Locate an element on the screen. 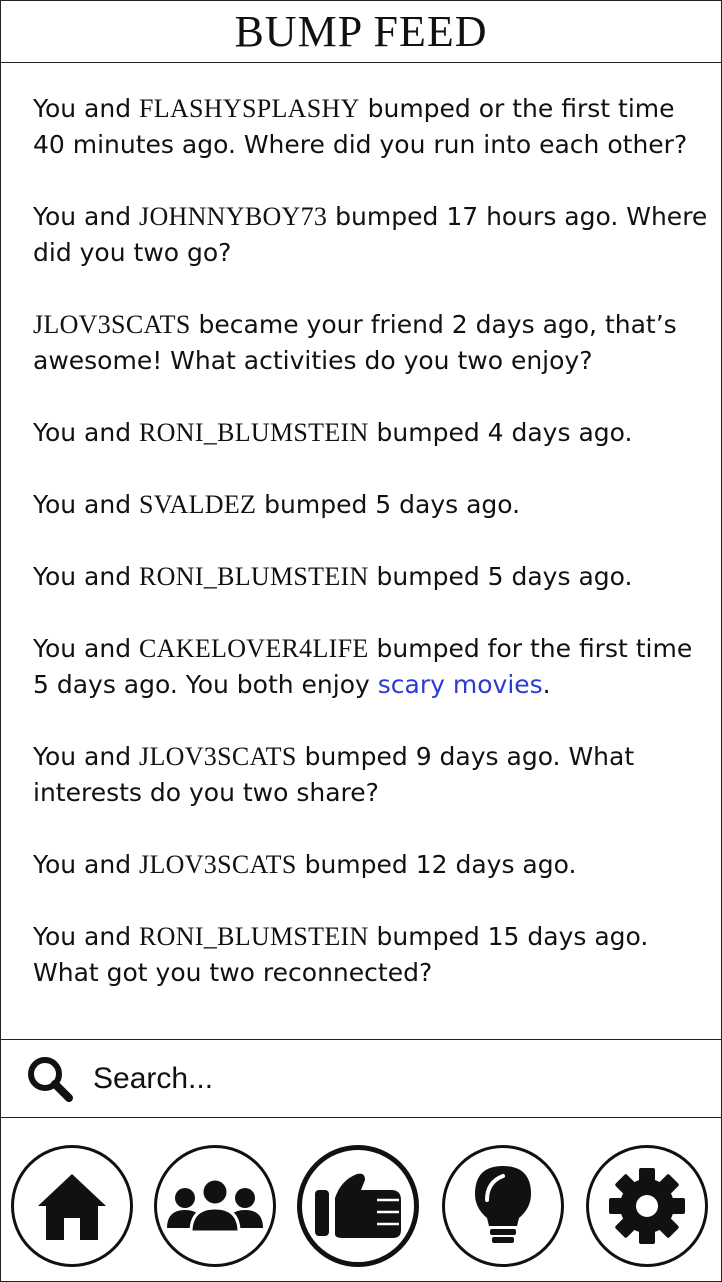 The image size is (722, 1282). home-icon is located at coordinates (72, 1207).